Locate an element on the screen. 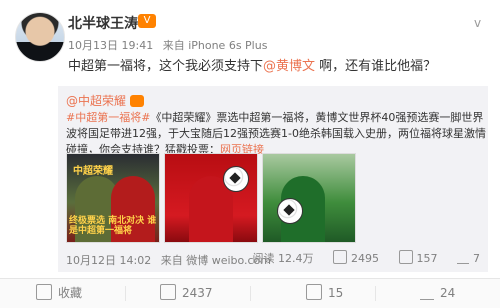  repost-user-name: @中超荣耀 is located at coordinates (96, 101).